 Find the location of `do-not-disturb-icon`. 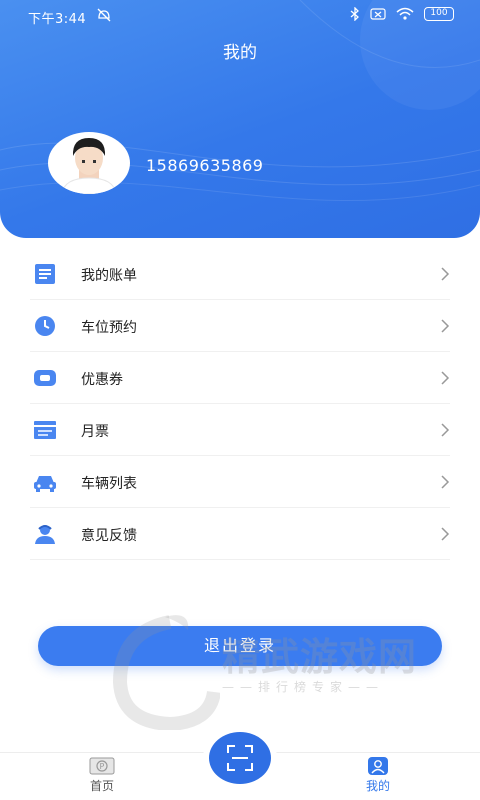

do-not-disturb-icon is located at coordinates (104, 15).